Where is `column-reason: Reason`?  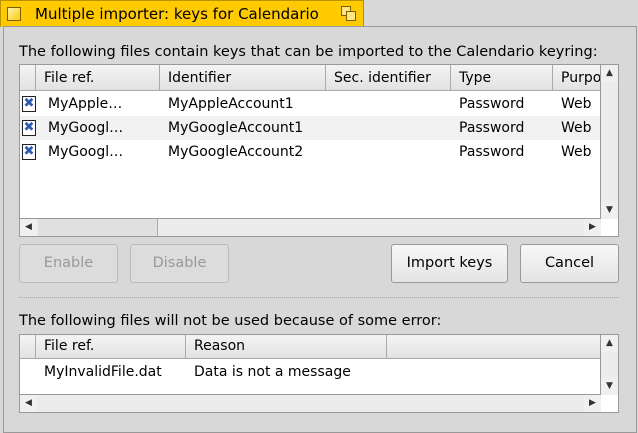
column-reason: Reason is located at coordinates (286, 346).